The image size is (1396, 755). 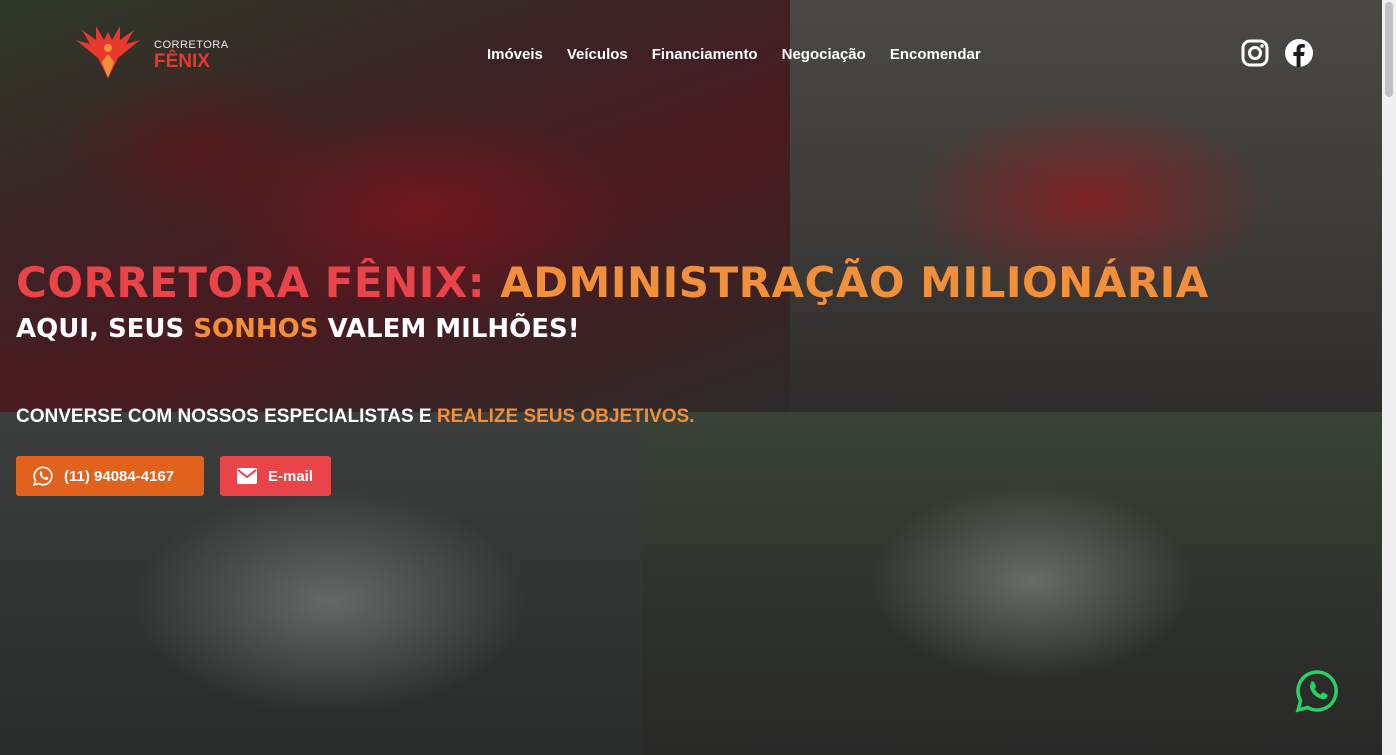 What do you see at coordinates (108, 52) in the screenshot?
I see `phoenix-logo-icon` at bounding box center [108, 52].